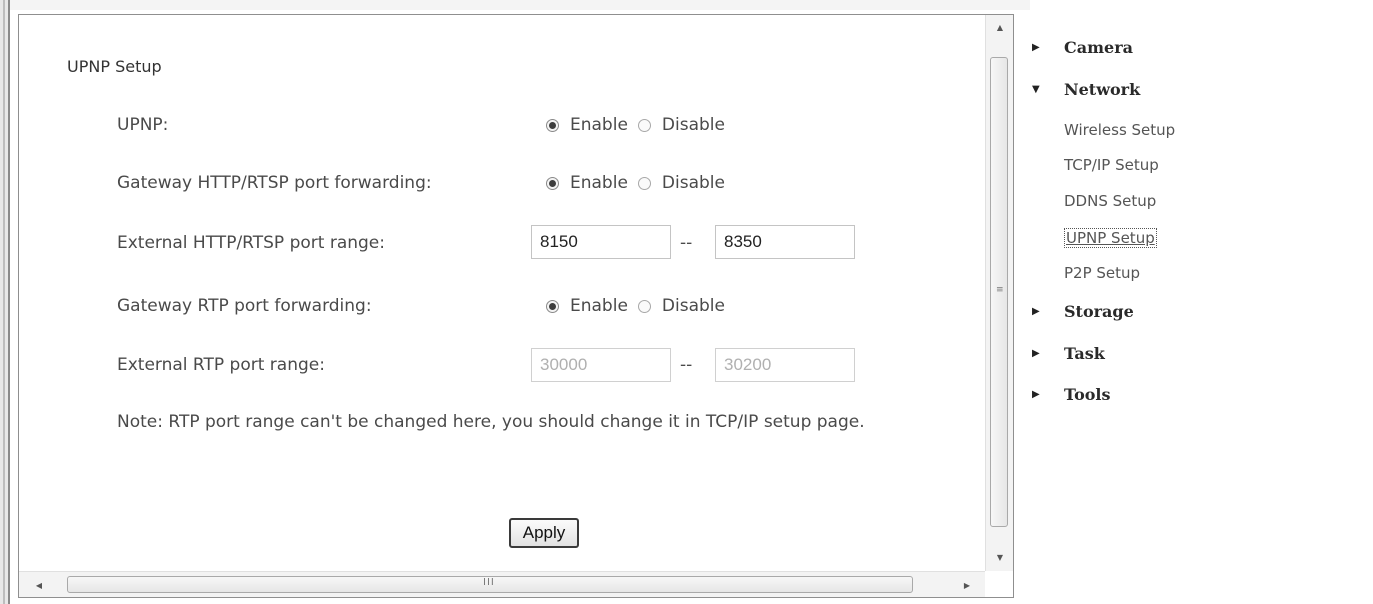 Image resolution: width=1373 pixels, height=604 pixels. What do you see at coordinates (599, 183) in the screenshot?
I see `gateway-http-rtsp-enable-label: Enable` at bounding box center [599, 183].